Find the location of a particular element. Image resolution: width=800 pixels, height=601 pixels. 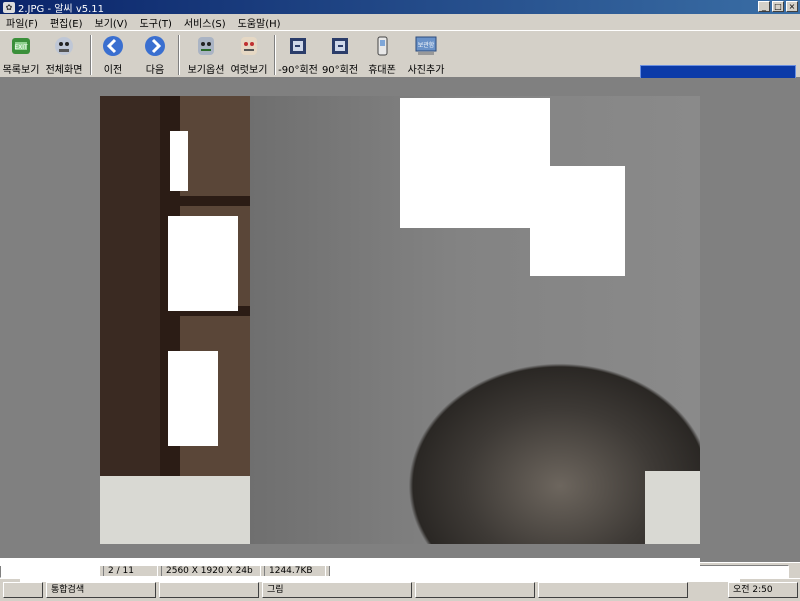

menu-file: 파일(F) is located at coordinates (22, 22).